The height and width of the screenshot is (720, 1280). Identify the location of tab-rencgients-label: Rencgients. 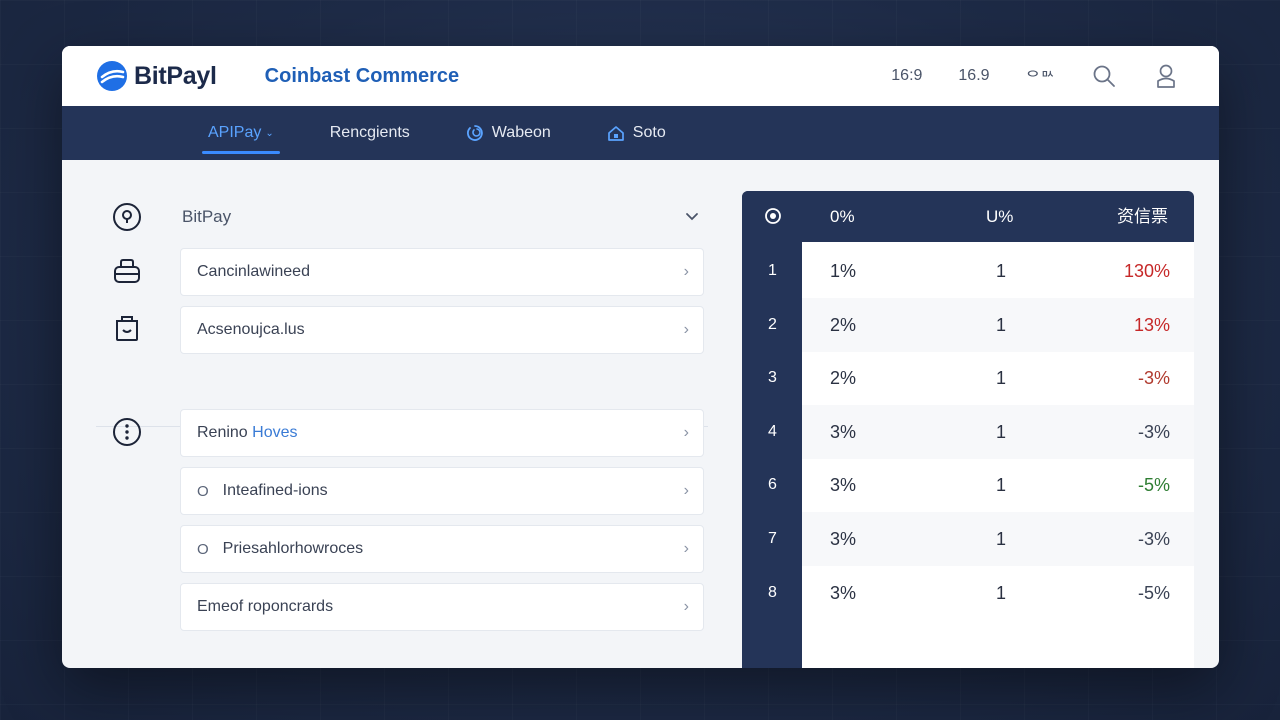
(369, 132).